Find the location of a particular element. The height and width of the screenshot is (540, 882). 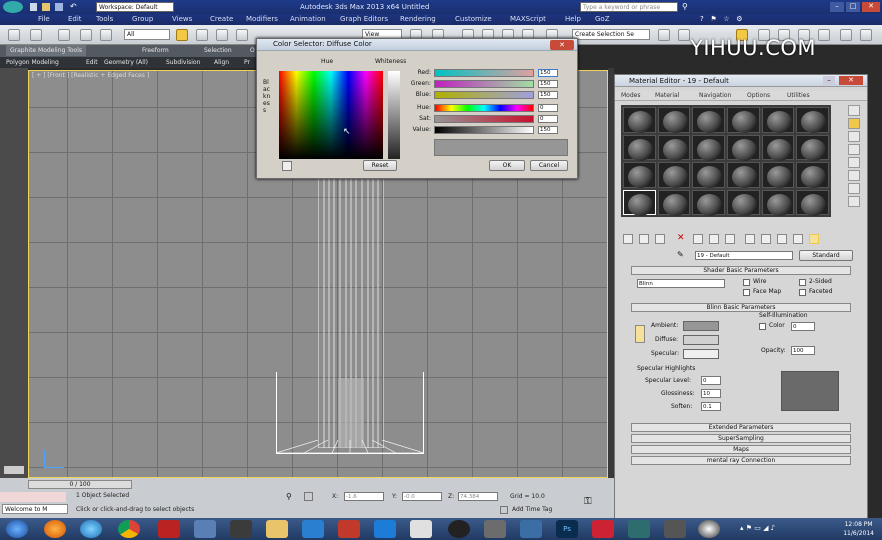

tab-selection: Selection is located at coordinates (218, 50).